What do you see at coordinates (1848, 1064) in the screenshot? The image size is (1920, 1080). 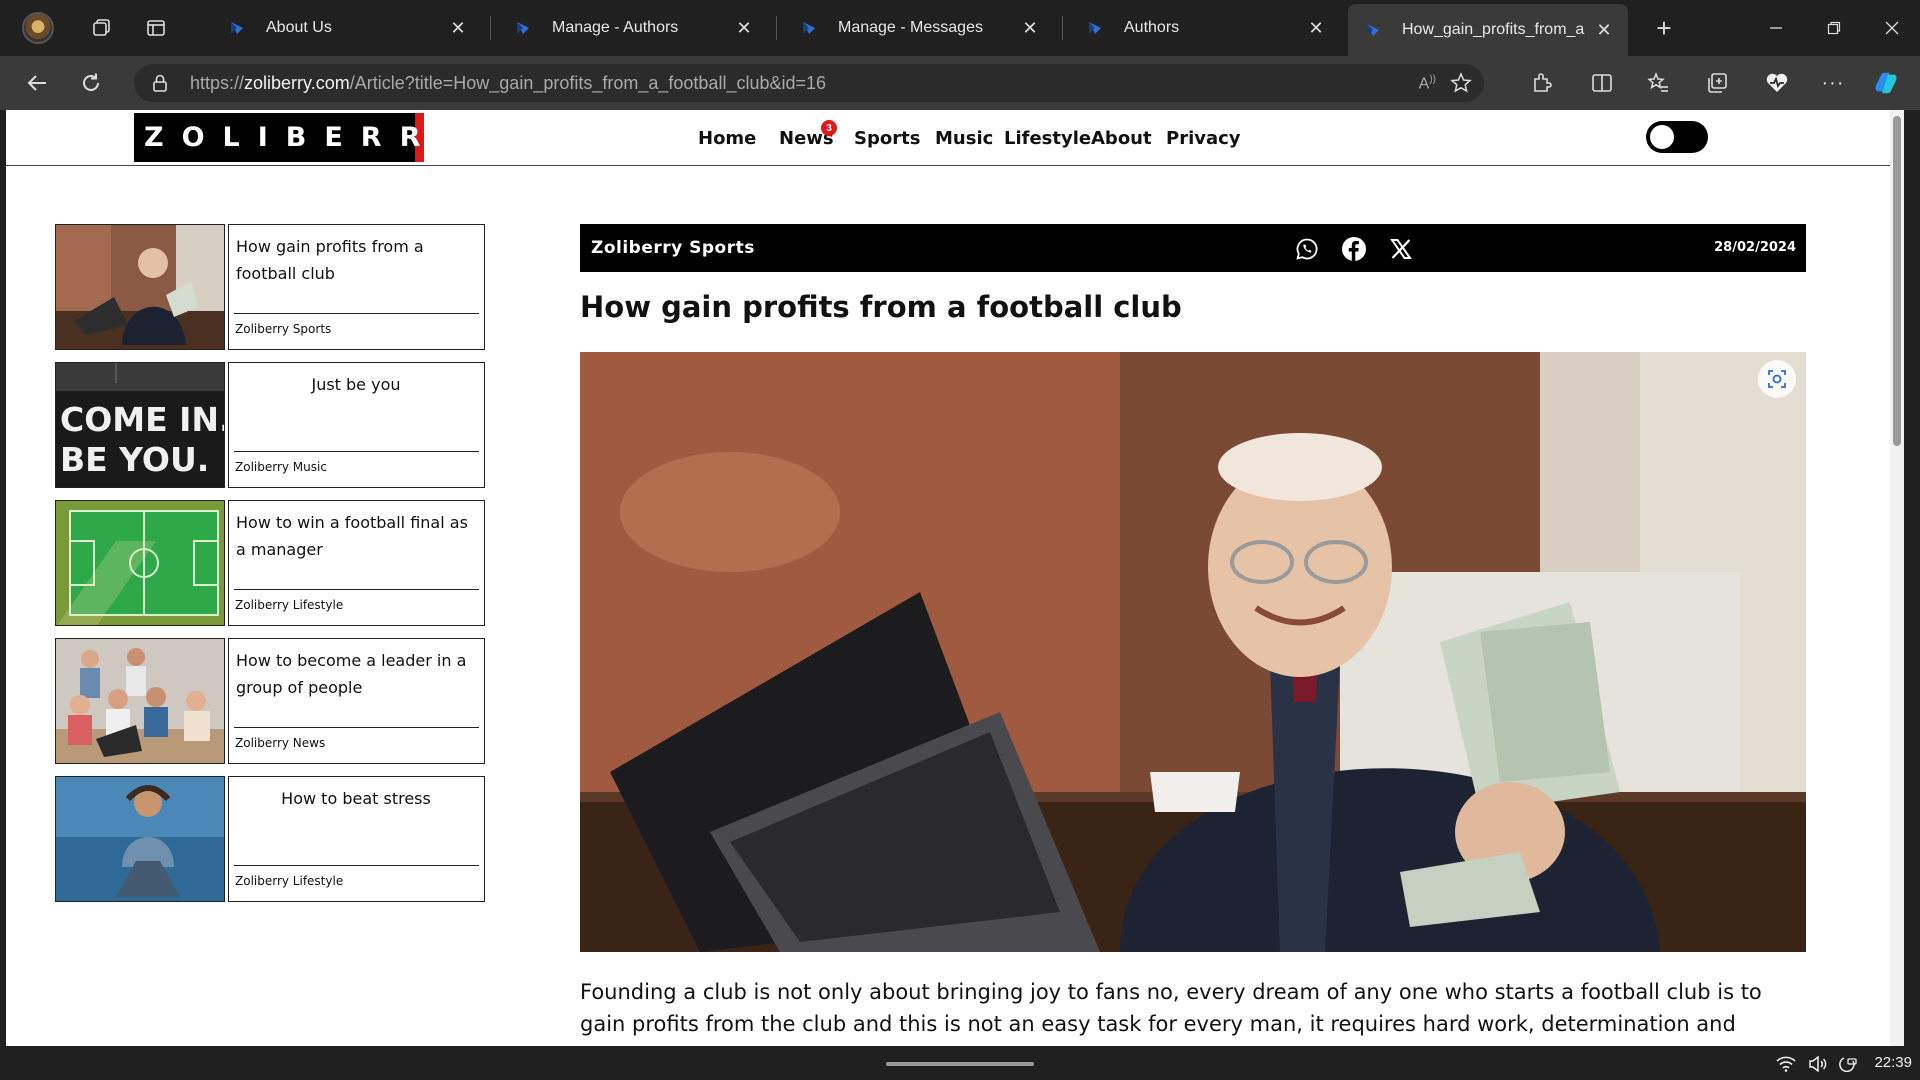 I see `battery-icon` at bounding box center [1848, 1064].